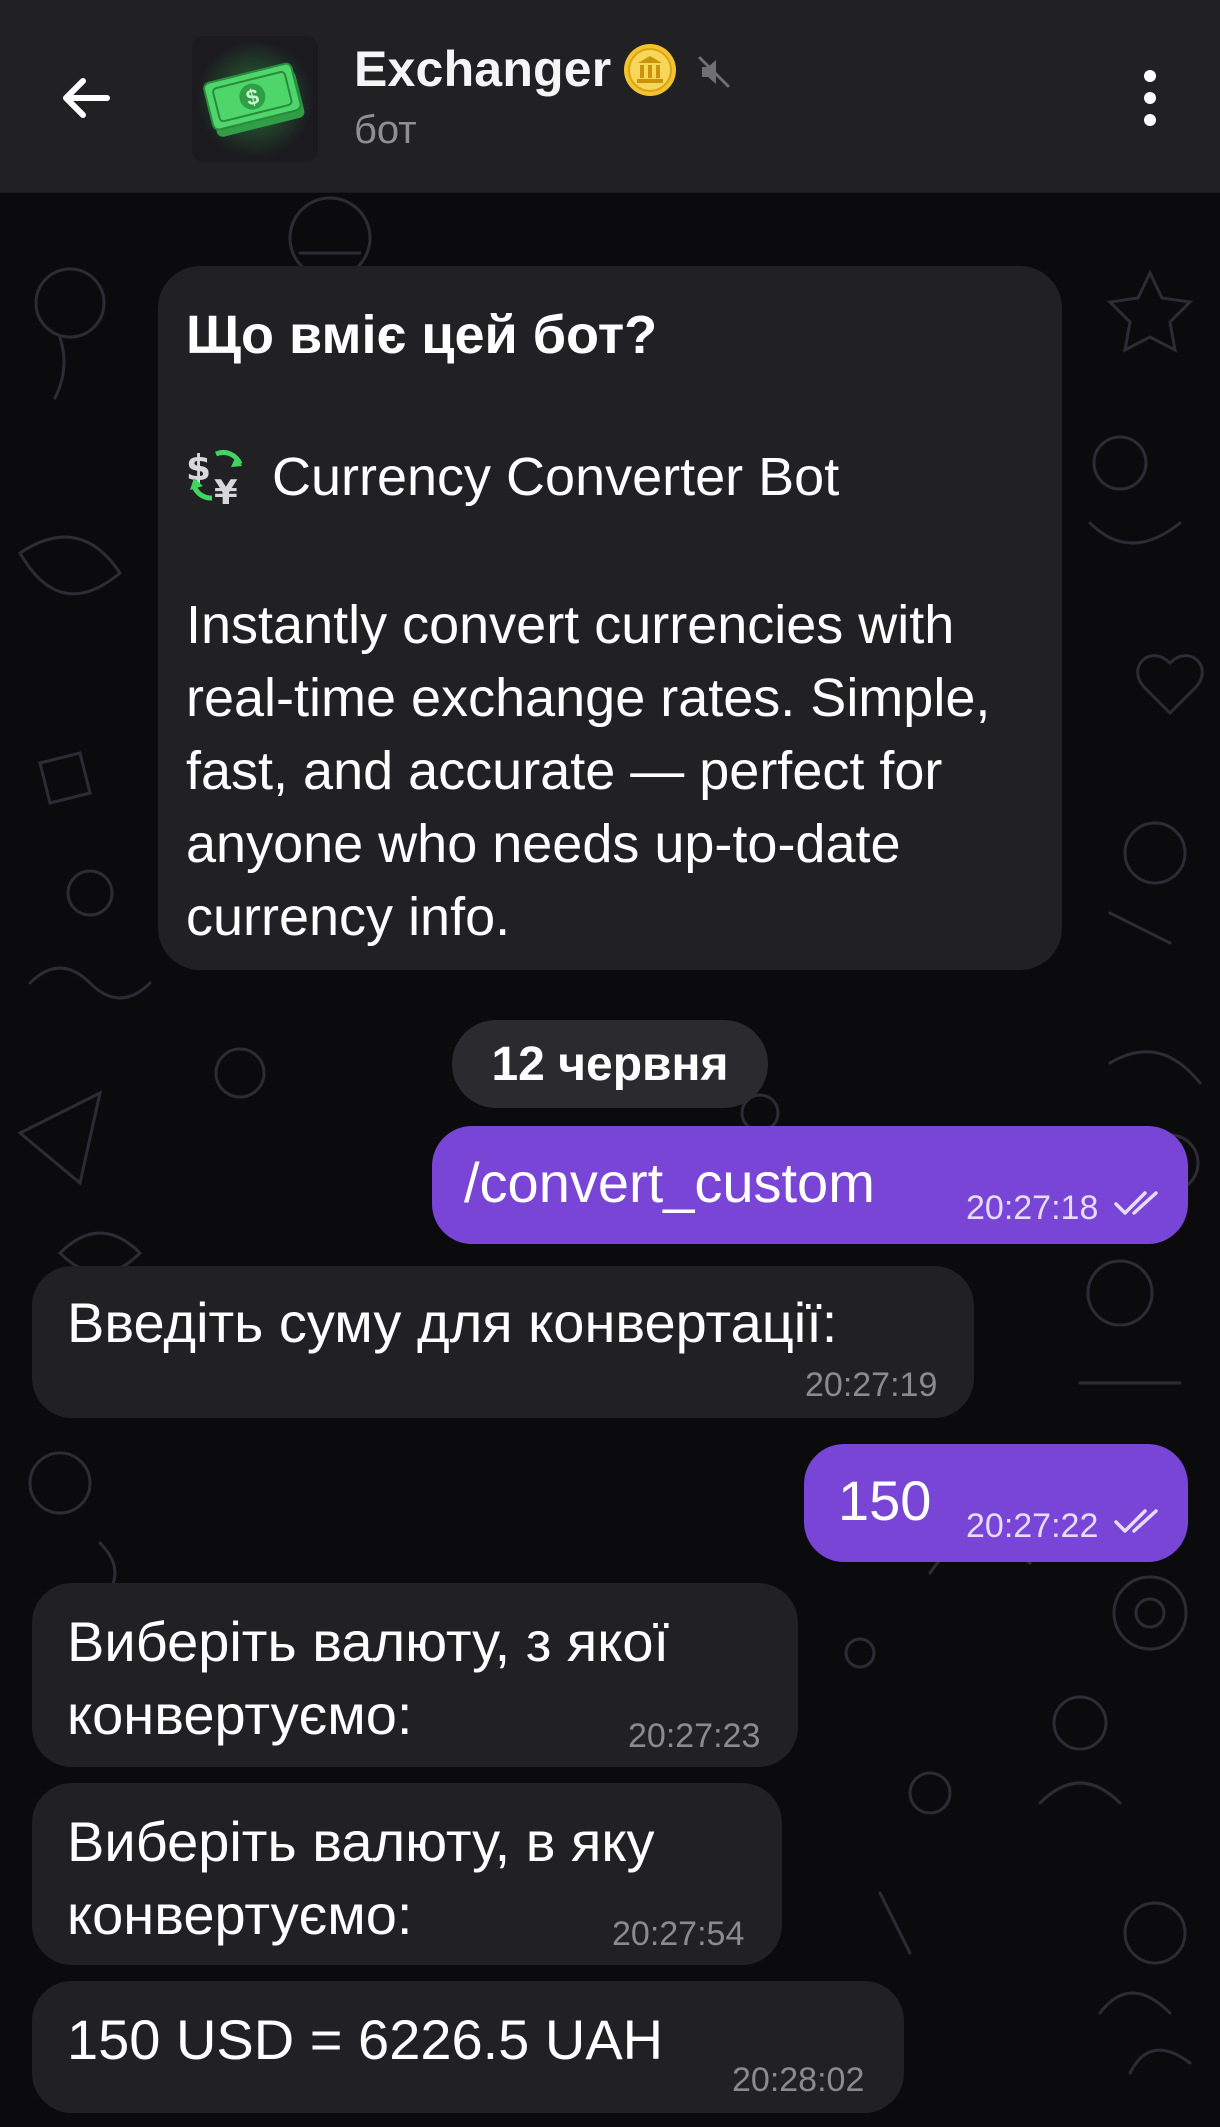 Image resolution: width=1220 pixels, height=2127 pixels. I want to click on message-text-line1: Виберіть валюту, в яку, so click(361, 1841).